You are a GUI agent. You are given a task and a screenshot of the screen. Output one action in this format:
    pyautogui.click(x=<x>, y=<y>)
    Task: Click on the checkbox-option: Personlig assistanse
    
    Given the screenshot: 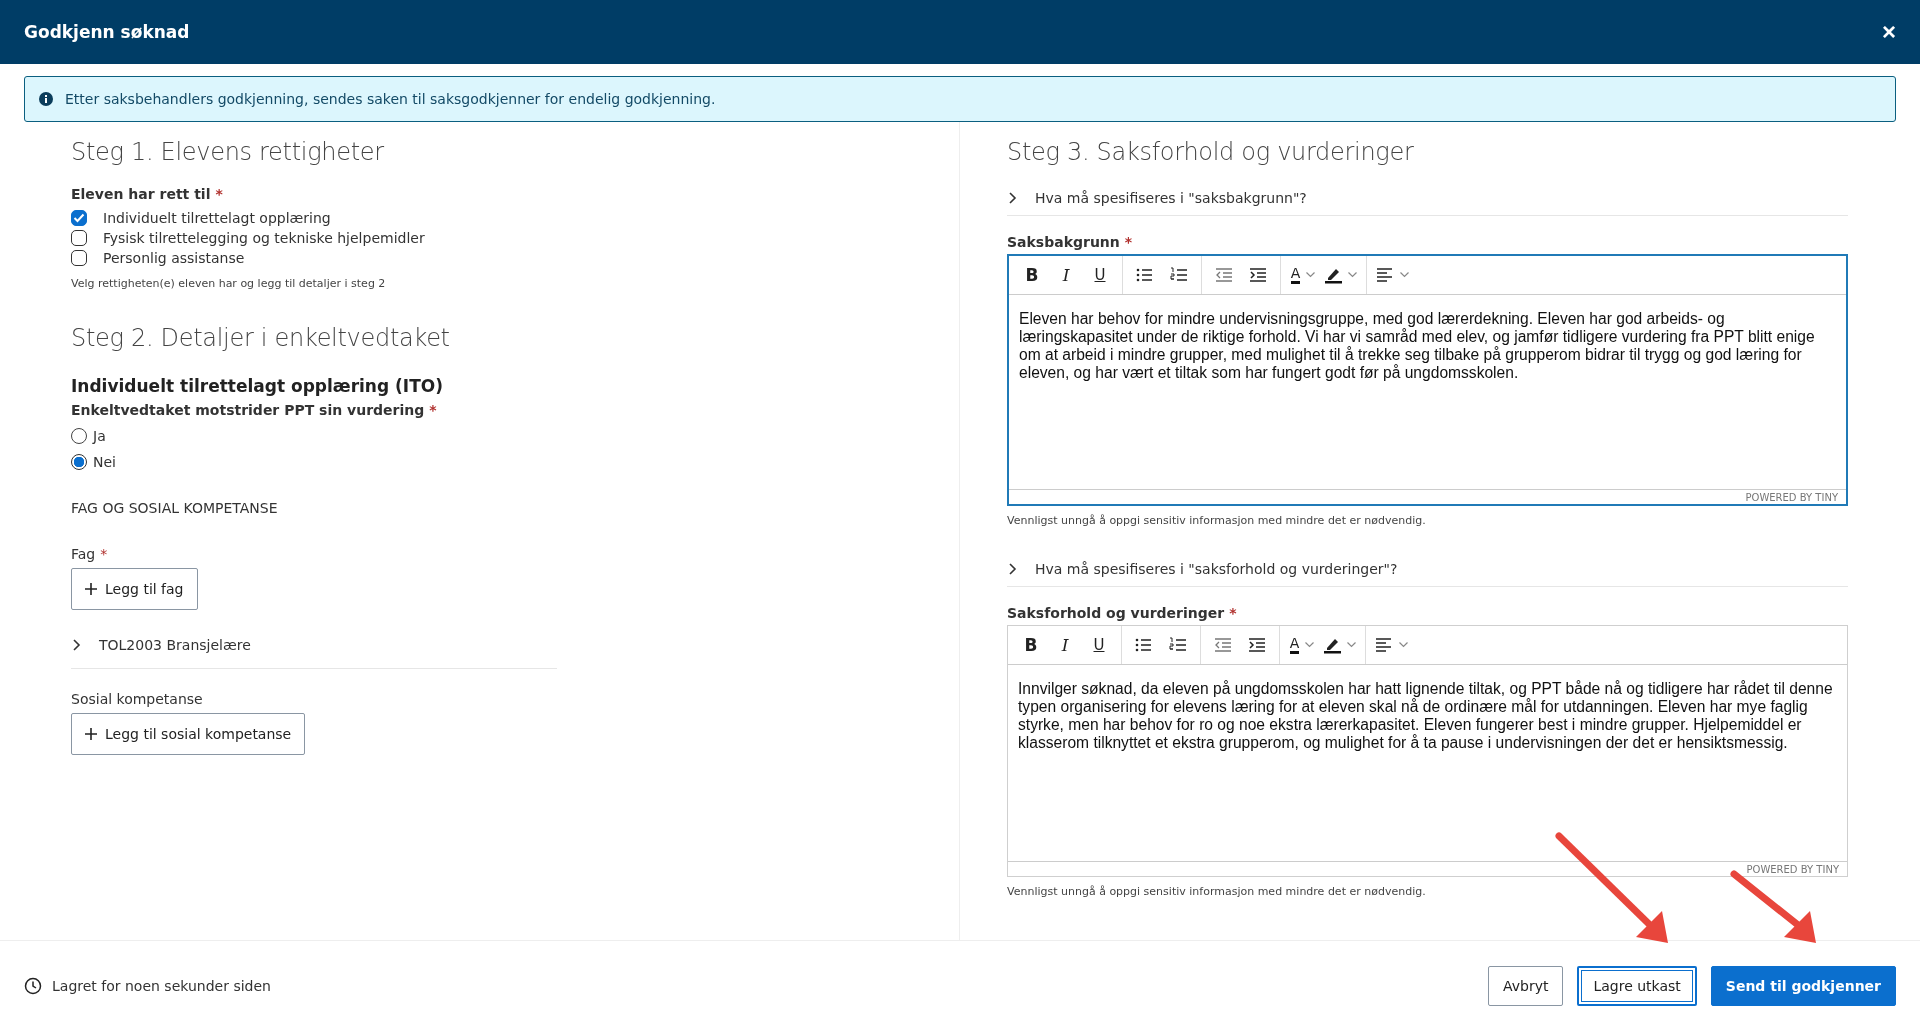 What is the action you would take?
    pyautogui.click(x=505, y=258)
    